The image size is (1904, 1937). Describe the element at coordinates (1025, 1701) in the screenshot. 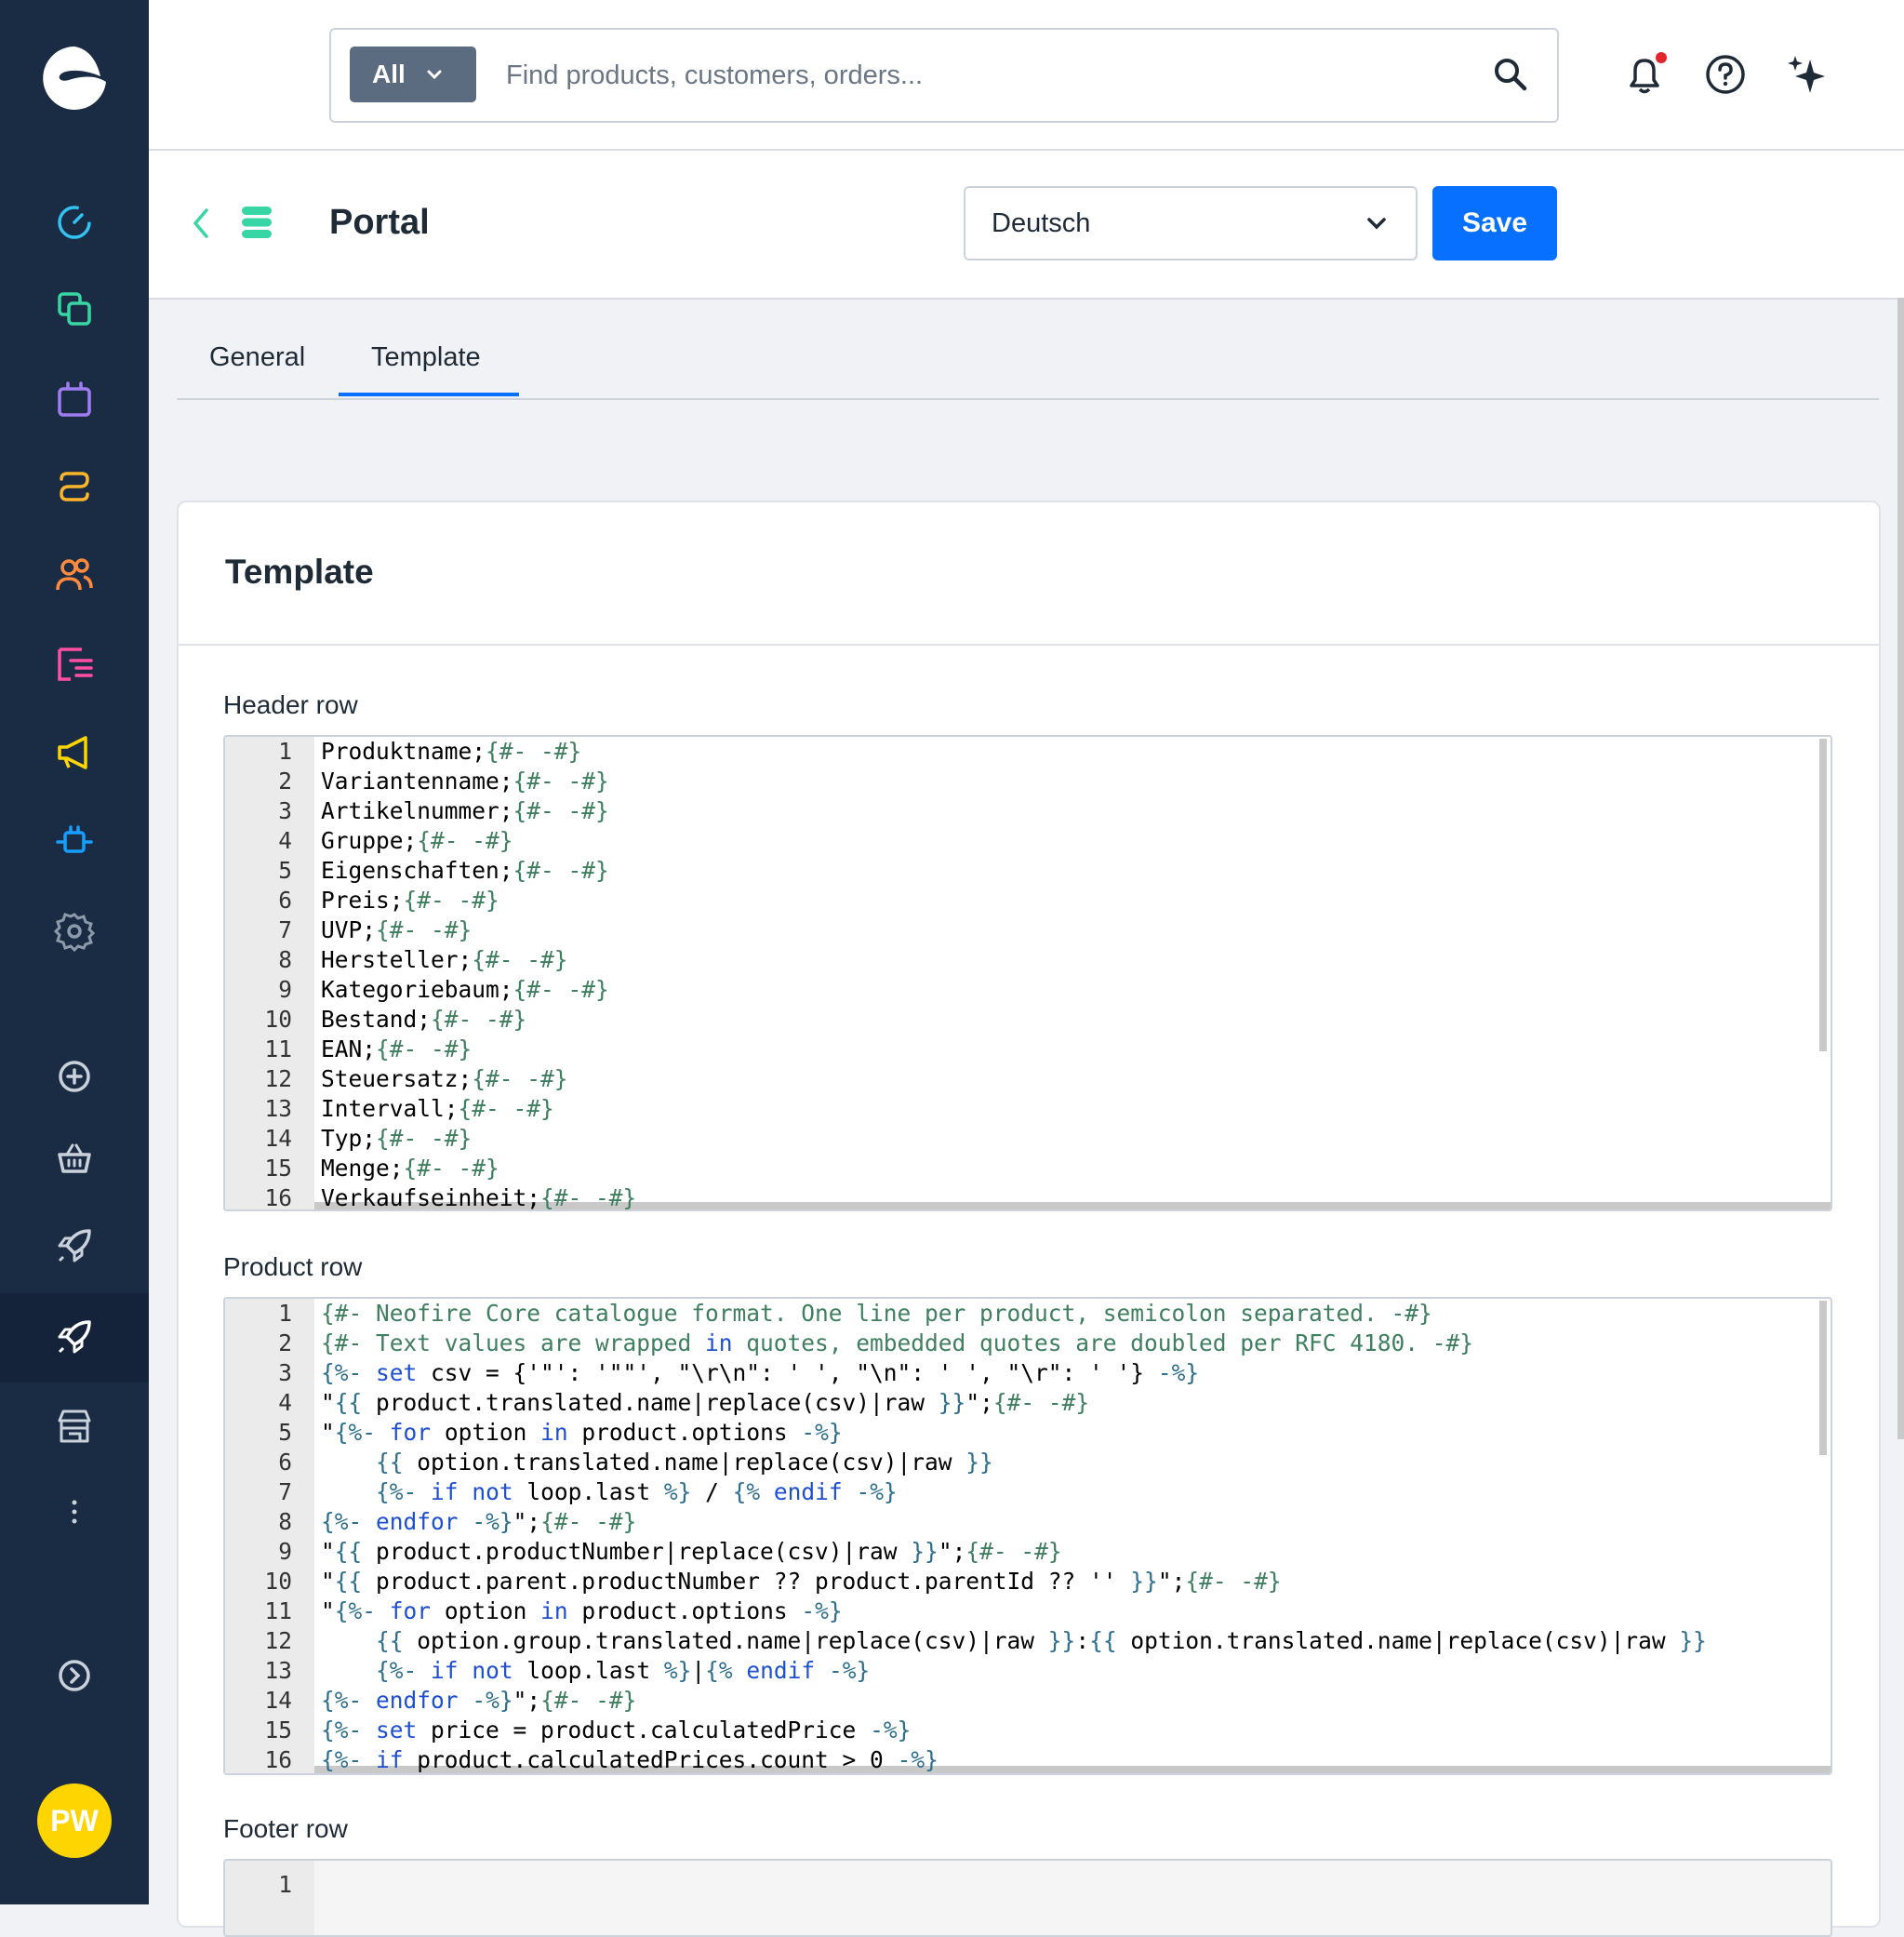

I see `code-line: 14 {%- endfor -%}";{#- -#}` at that location.